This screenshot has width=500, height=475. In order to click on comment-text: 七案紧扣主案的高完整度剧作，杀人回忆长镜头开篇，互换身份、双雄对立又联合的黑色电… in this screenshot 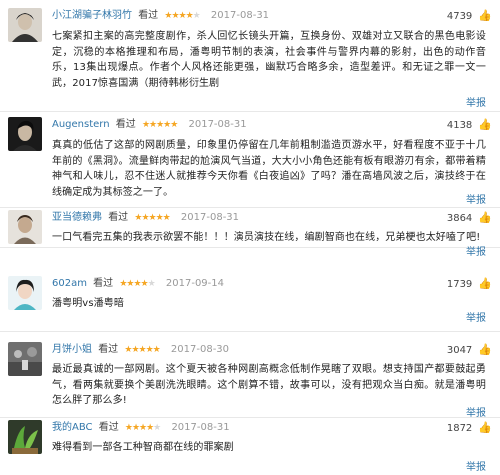, I will do `click(269, 60)`.